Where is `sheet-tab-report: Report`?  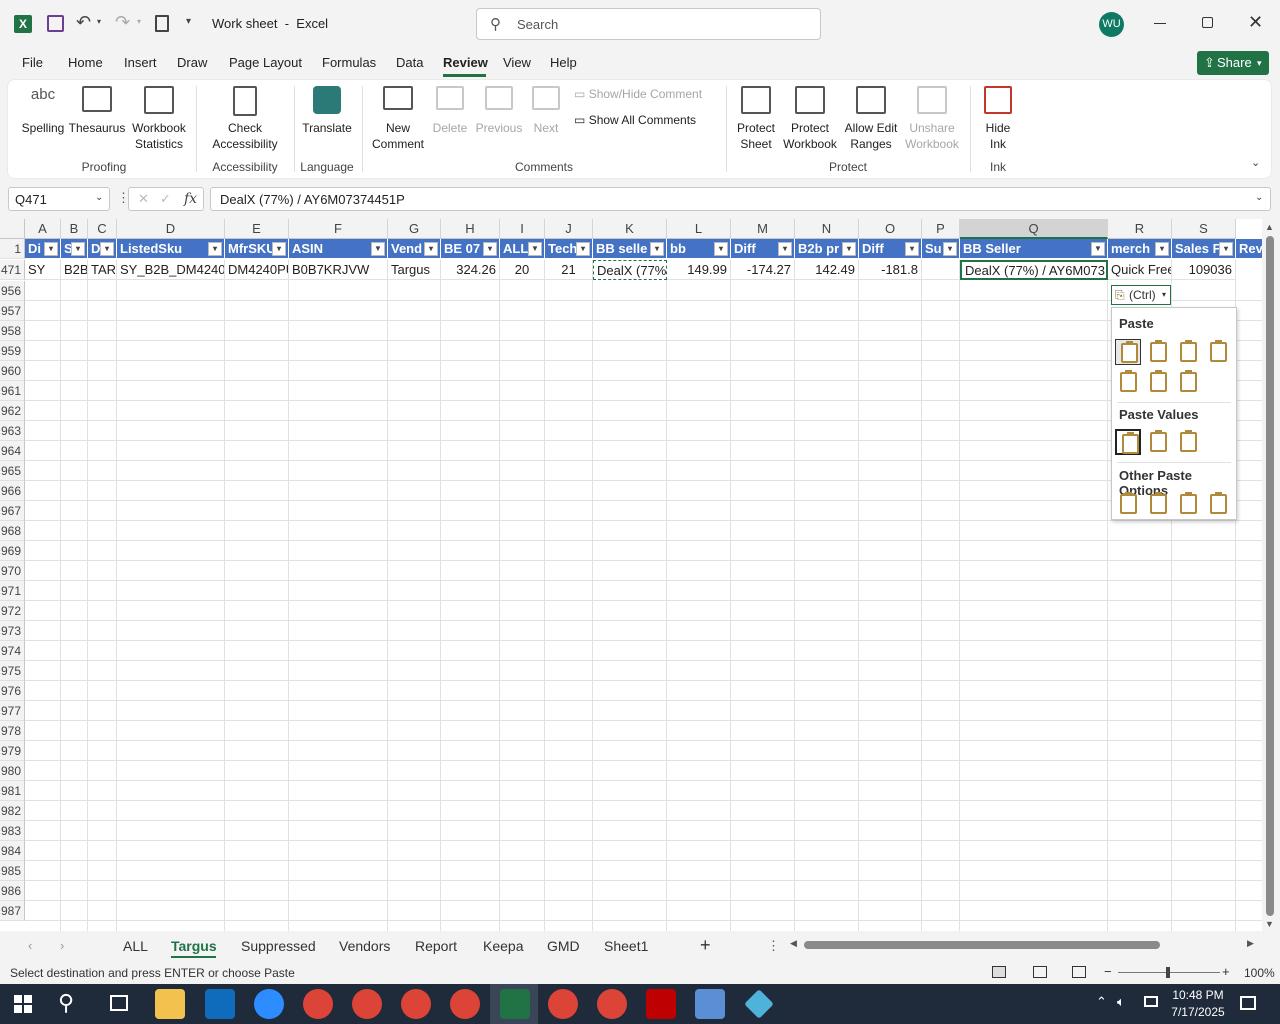 sheet-tab-report: Report is located at coordinates (436, 946).